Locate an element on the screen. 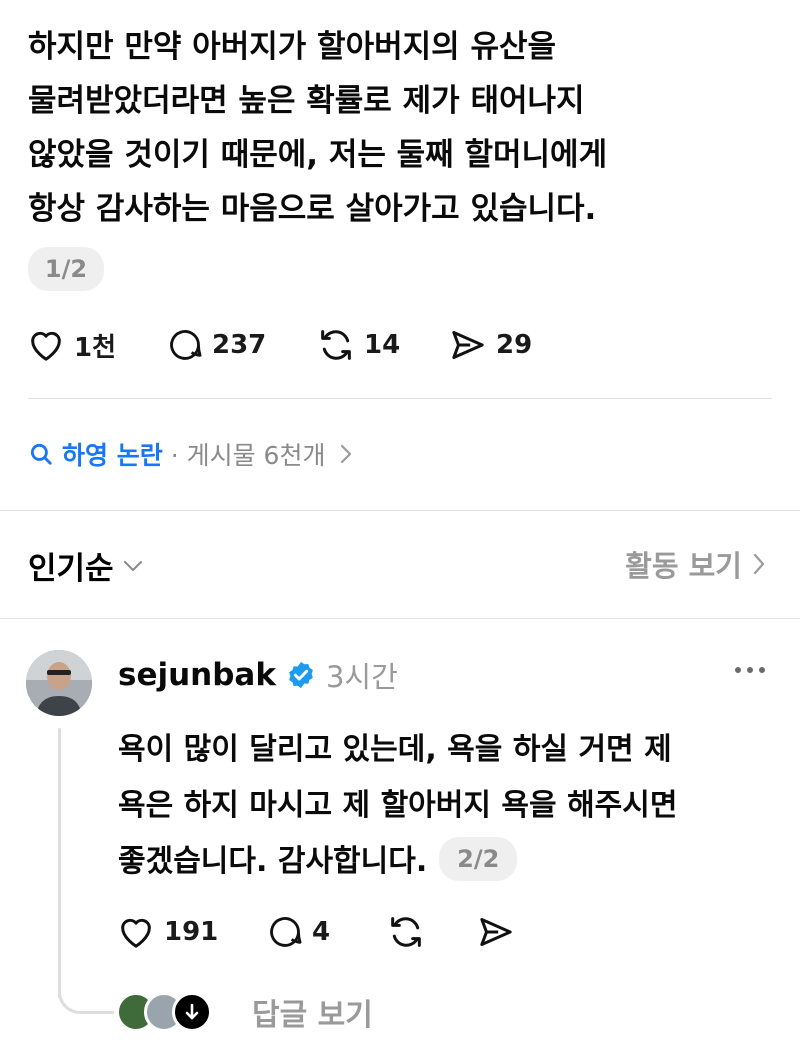 Image resolution: width=800 pixels, height=1060 pixels. thread-line-curve is located at coordinates (86, 997).